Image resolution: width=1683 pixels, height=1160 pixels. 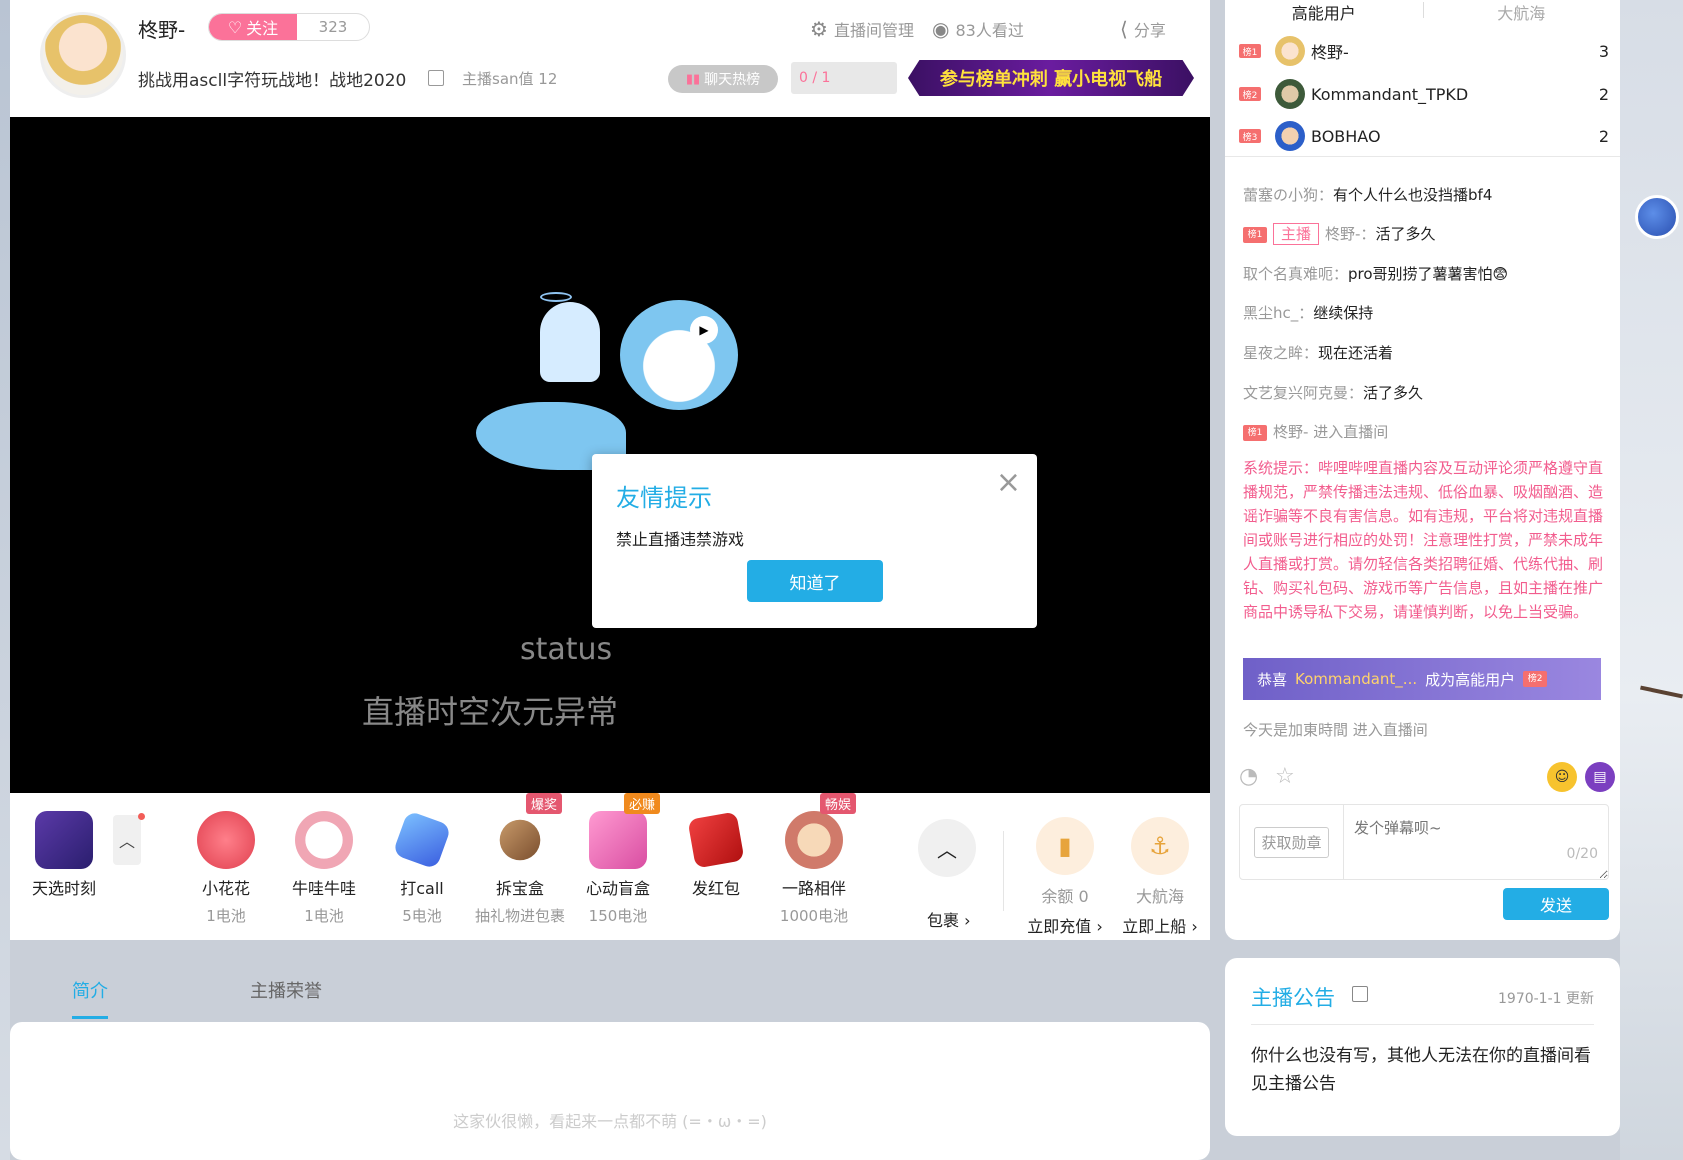 What do you see at coordinates (1124, 29) in the screenshot?
I see `share-icon: ⟨` at bounding box center [1124, 29].